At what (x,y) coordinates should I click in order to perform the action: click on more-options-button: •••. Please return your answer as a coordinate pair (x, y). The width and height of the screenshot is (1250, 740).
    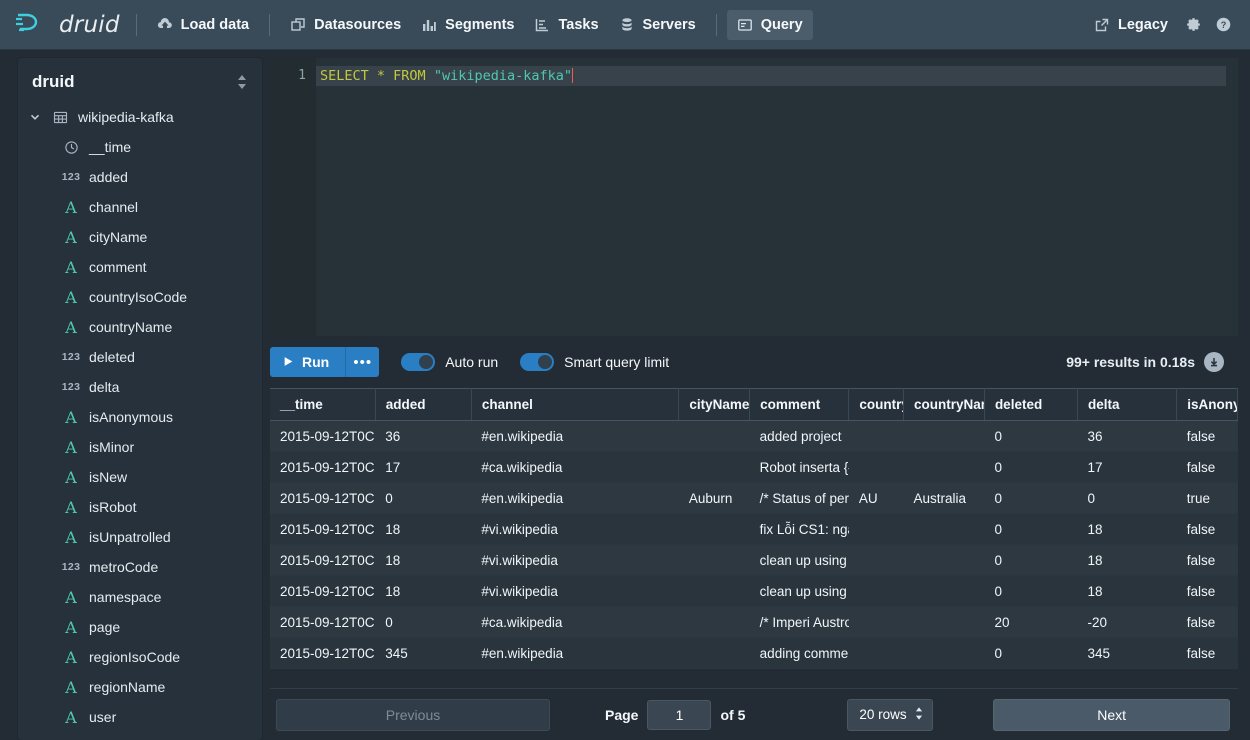
    Looking at the image, I should click on (362, 362).